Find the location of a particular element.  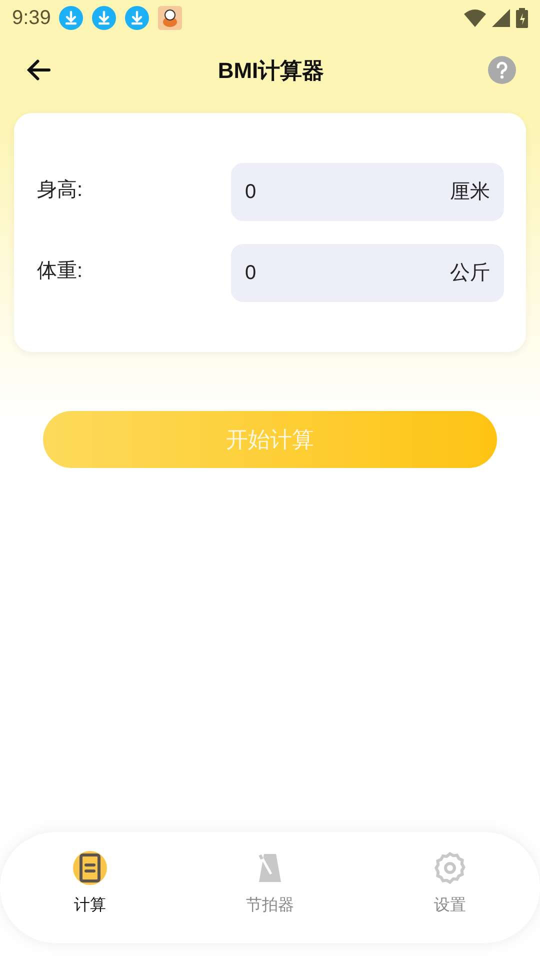

battery-icon is located at coordinates (522, 18).